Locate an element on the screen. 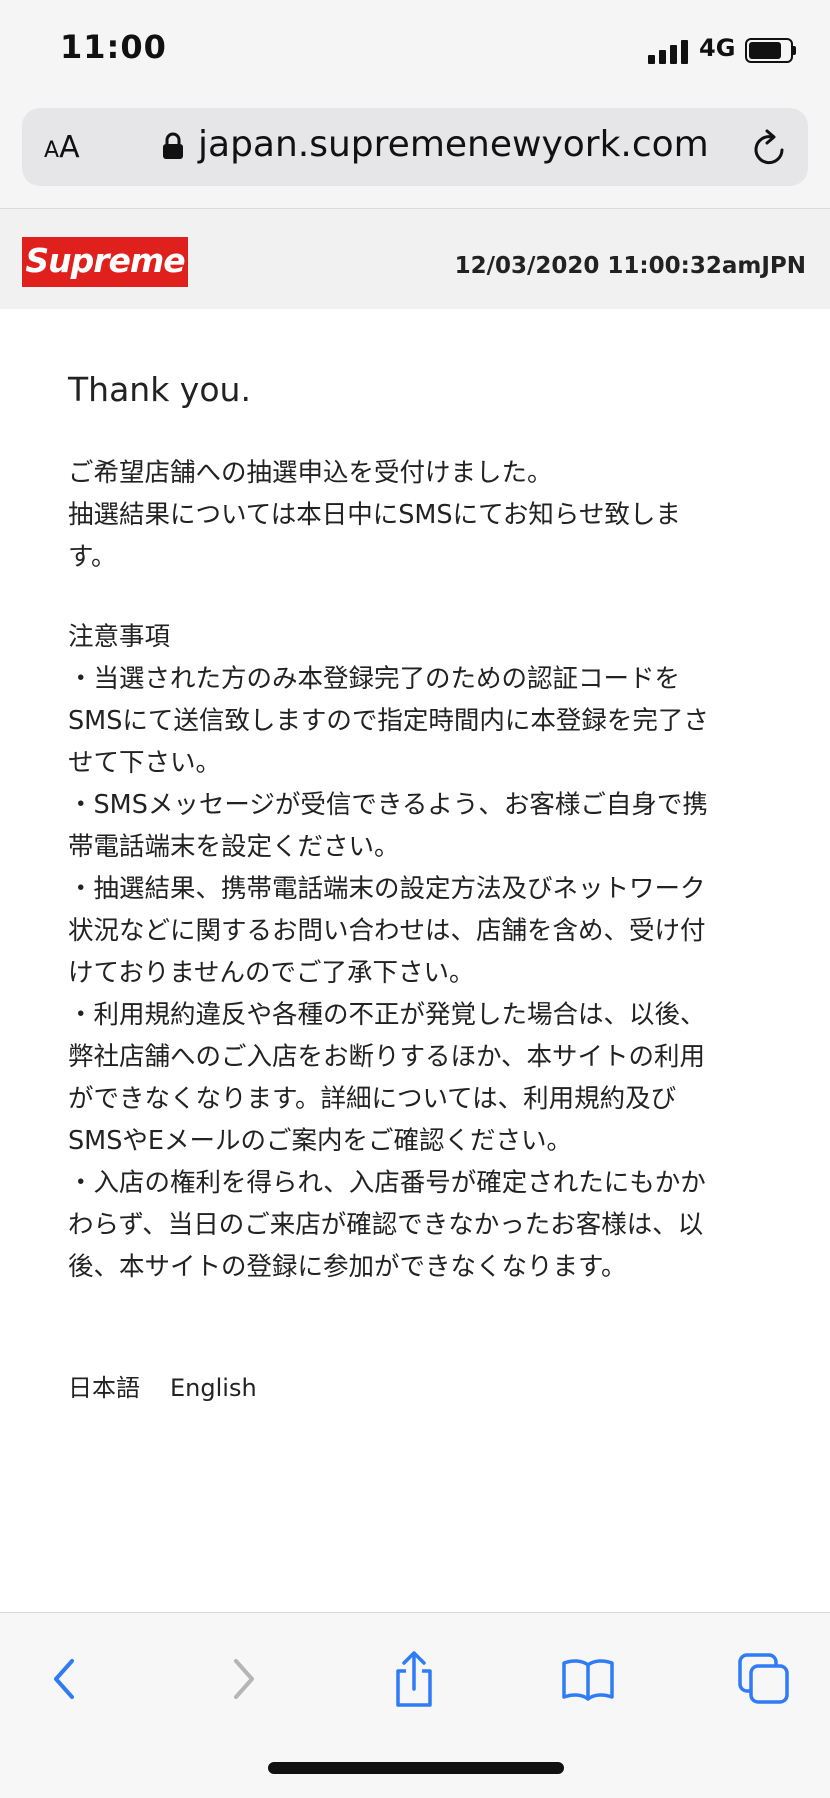  battery-icon is located at coordinates (770, 50).